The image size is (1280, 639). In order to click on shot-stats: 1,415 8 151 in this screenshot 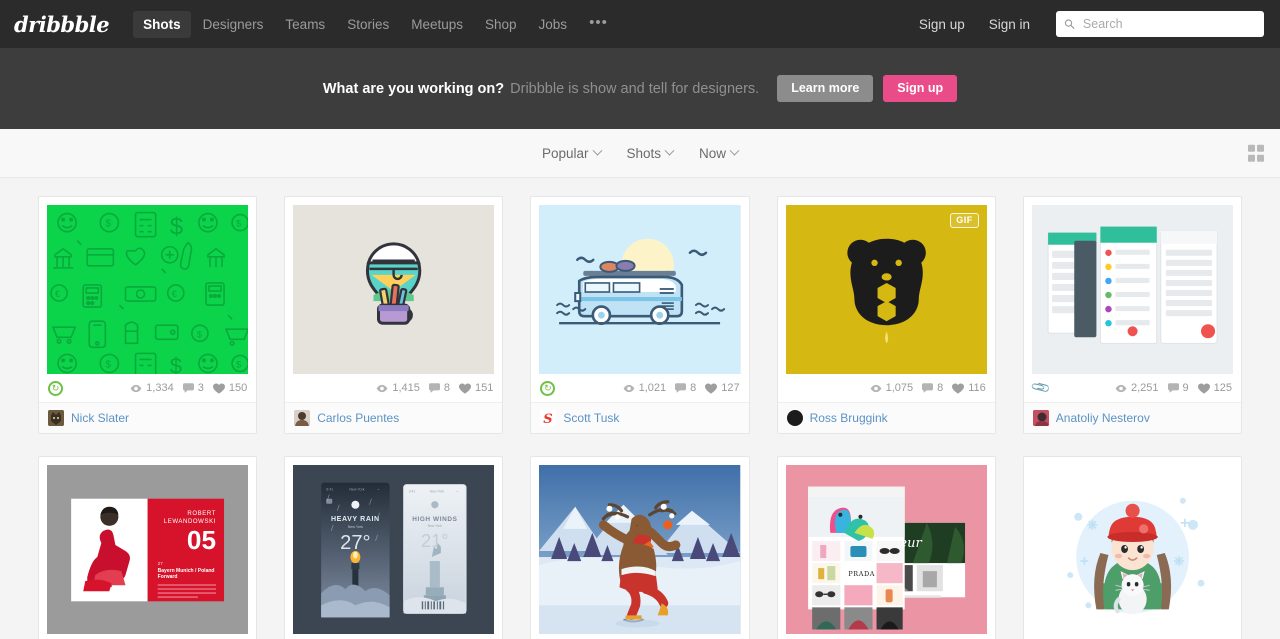, I will do `click(393, 388)`.